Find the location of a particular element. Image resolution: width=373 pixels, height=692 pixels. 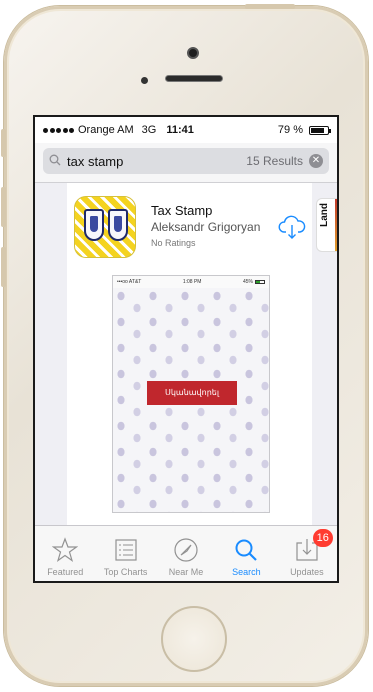

volume-down-button is located at coordinates (3, 267).